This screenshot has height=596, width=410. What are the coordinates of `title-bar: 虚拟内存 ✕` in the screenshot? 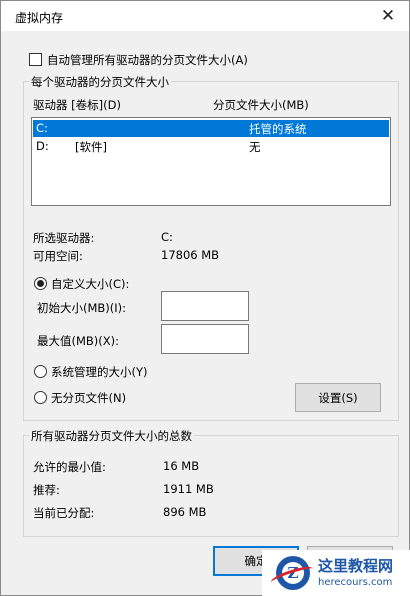 It's located at (205, 16).